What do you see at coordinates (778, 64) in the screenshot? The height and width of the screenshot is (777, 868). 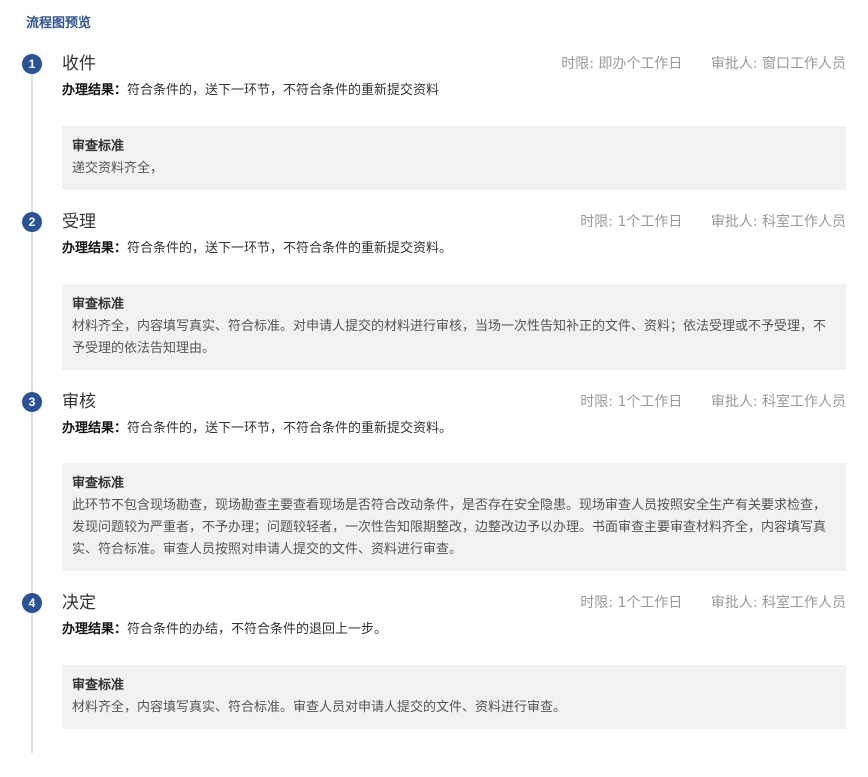 I see `step-approver: 审批人: 窗口工作人员` at bounding box center [778, 64].